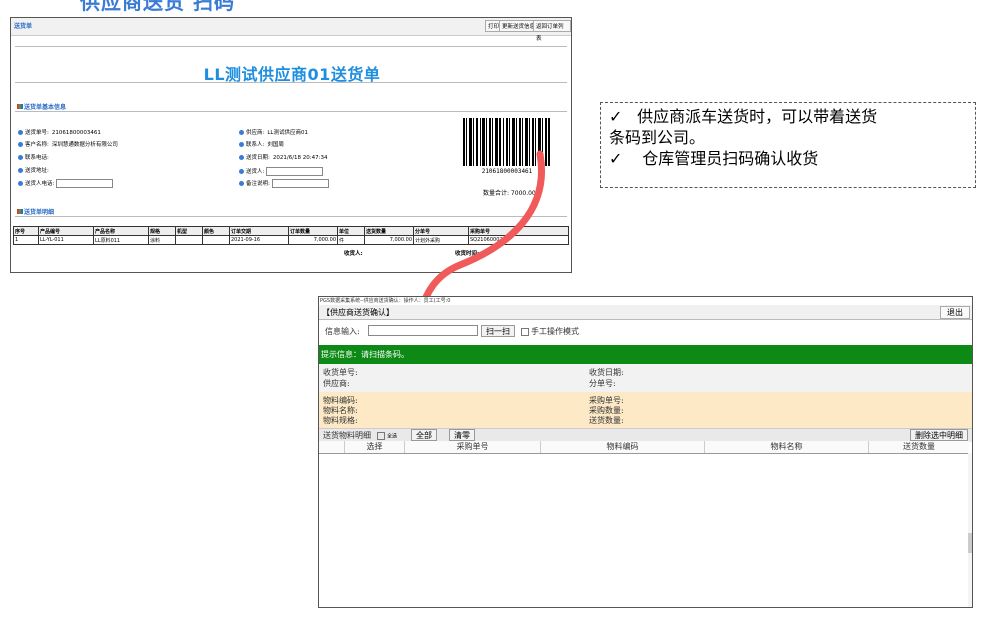 The width and height of the screenshot is (991, 629). I want to click on manual-mode-checkbox: 手工操作模式, so click(550, 331).